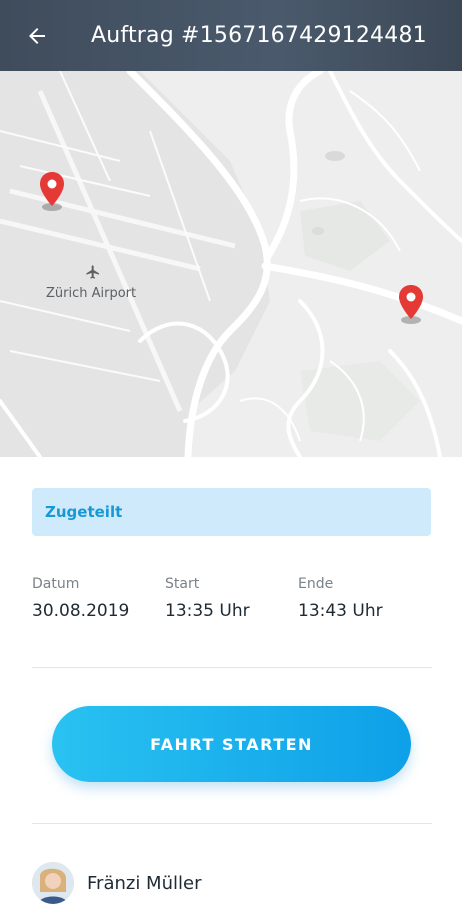 This screenshot has width=462, height=906. I want to click on status-badge: Zugeteilt, so click(231, 512).